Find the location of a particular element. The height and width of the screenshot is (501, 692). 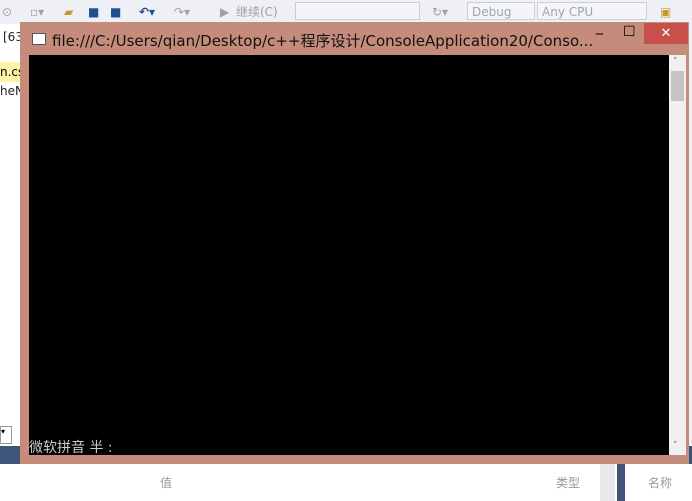

refresh-icon: ↻▾ is located at coordinates (440, 12).